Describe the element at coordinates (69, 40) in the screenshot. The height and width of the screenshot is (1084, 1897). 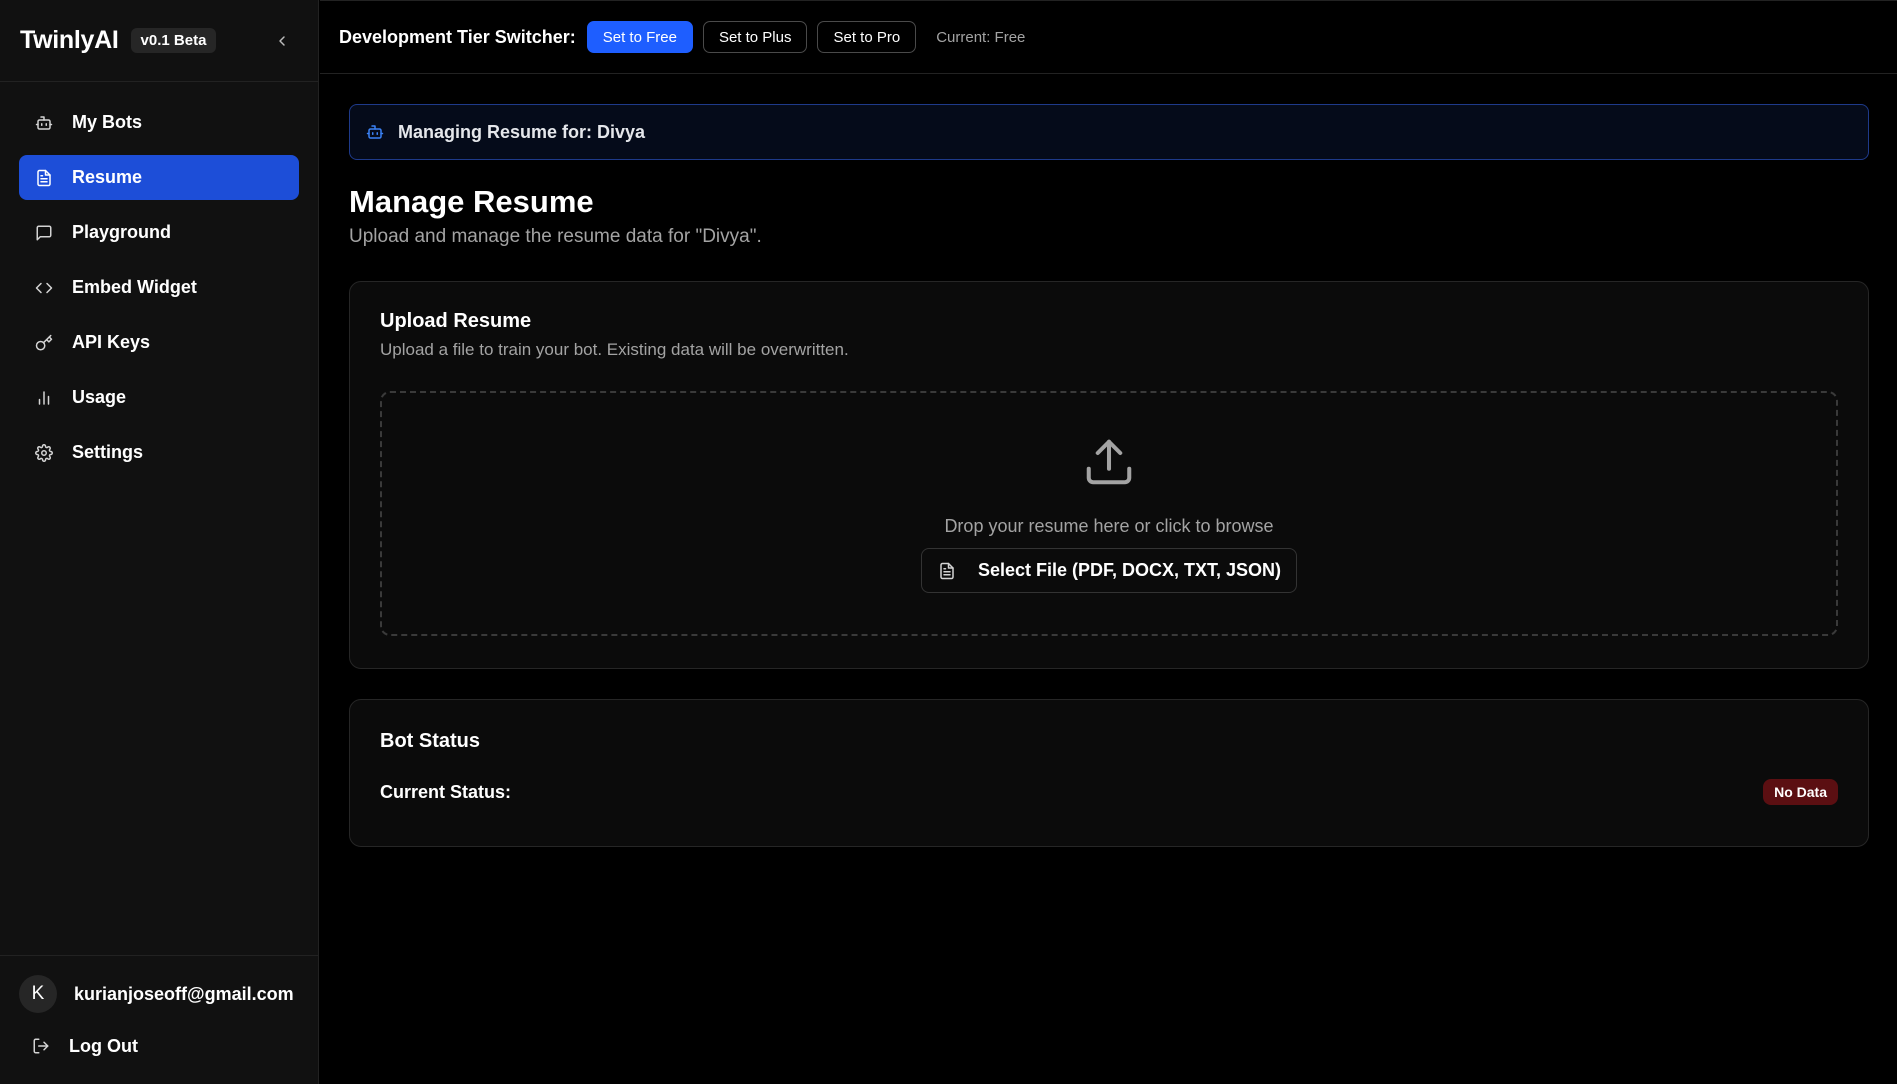
I see `brand-title: TwinlyAI` at that location.